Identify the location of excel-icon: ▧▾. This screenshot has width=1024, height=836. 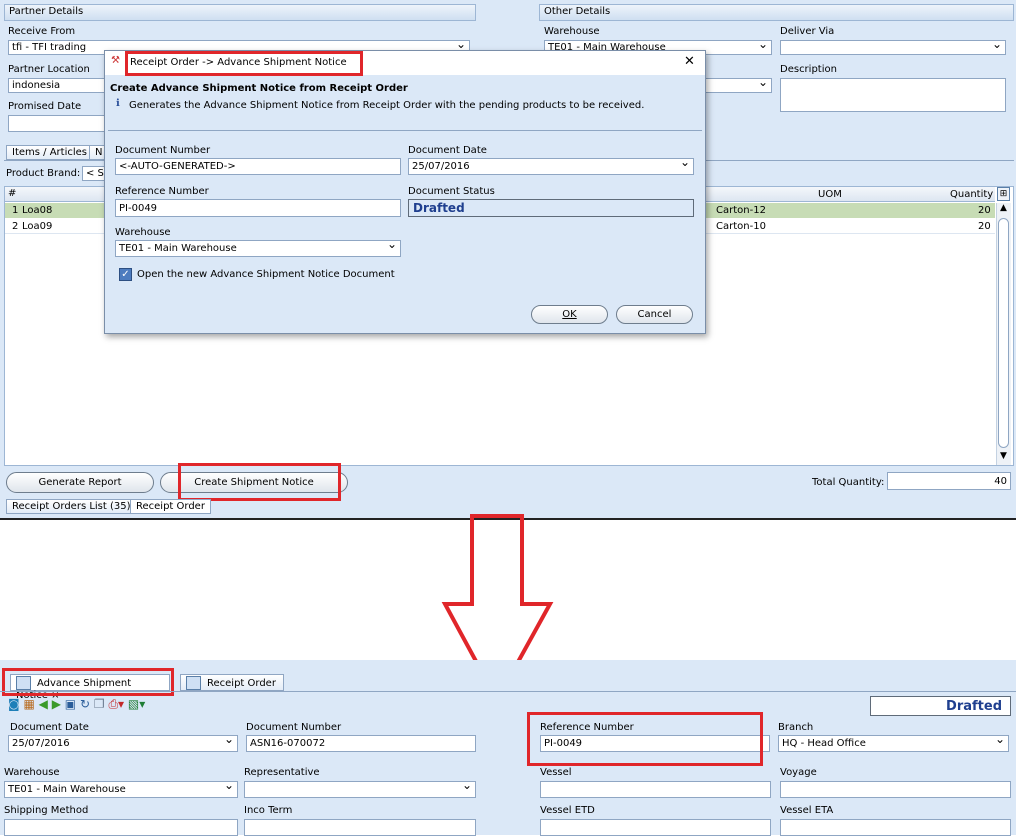
(136, 704).